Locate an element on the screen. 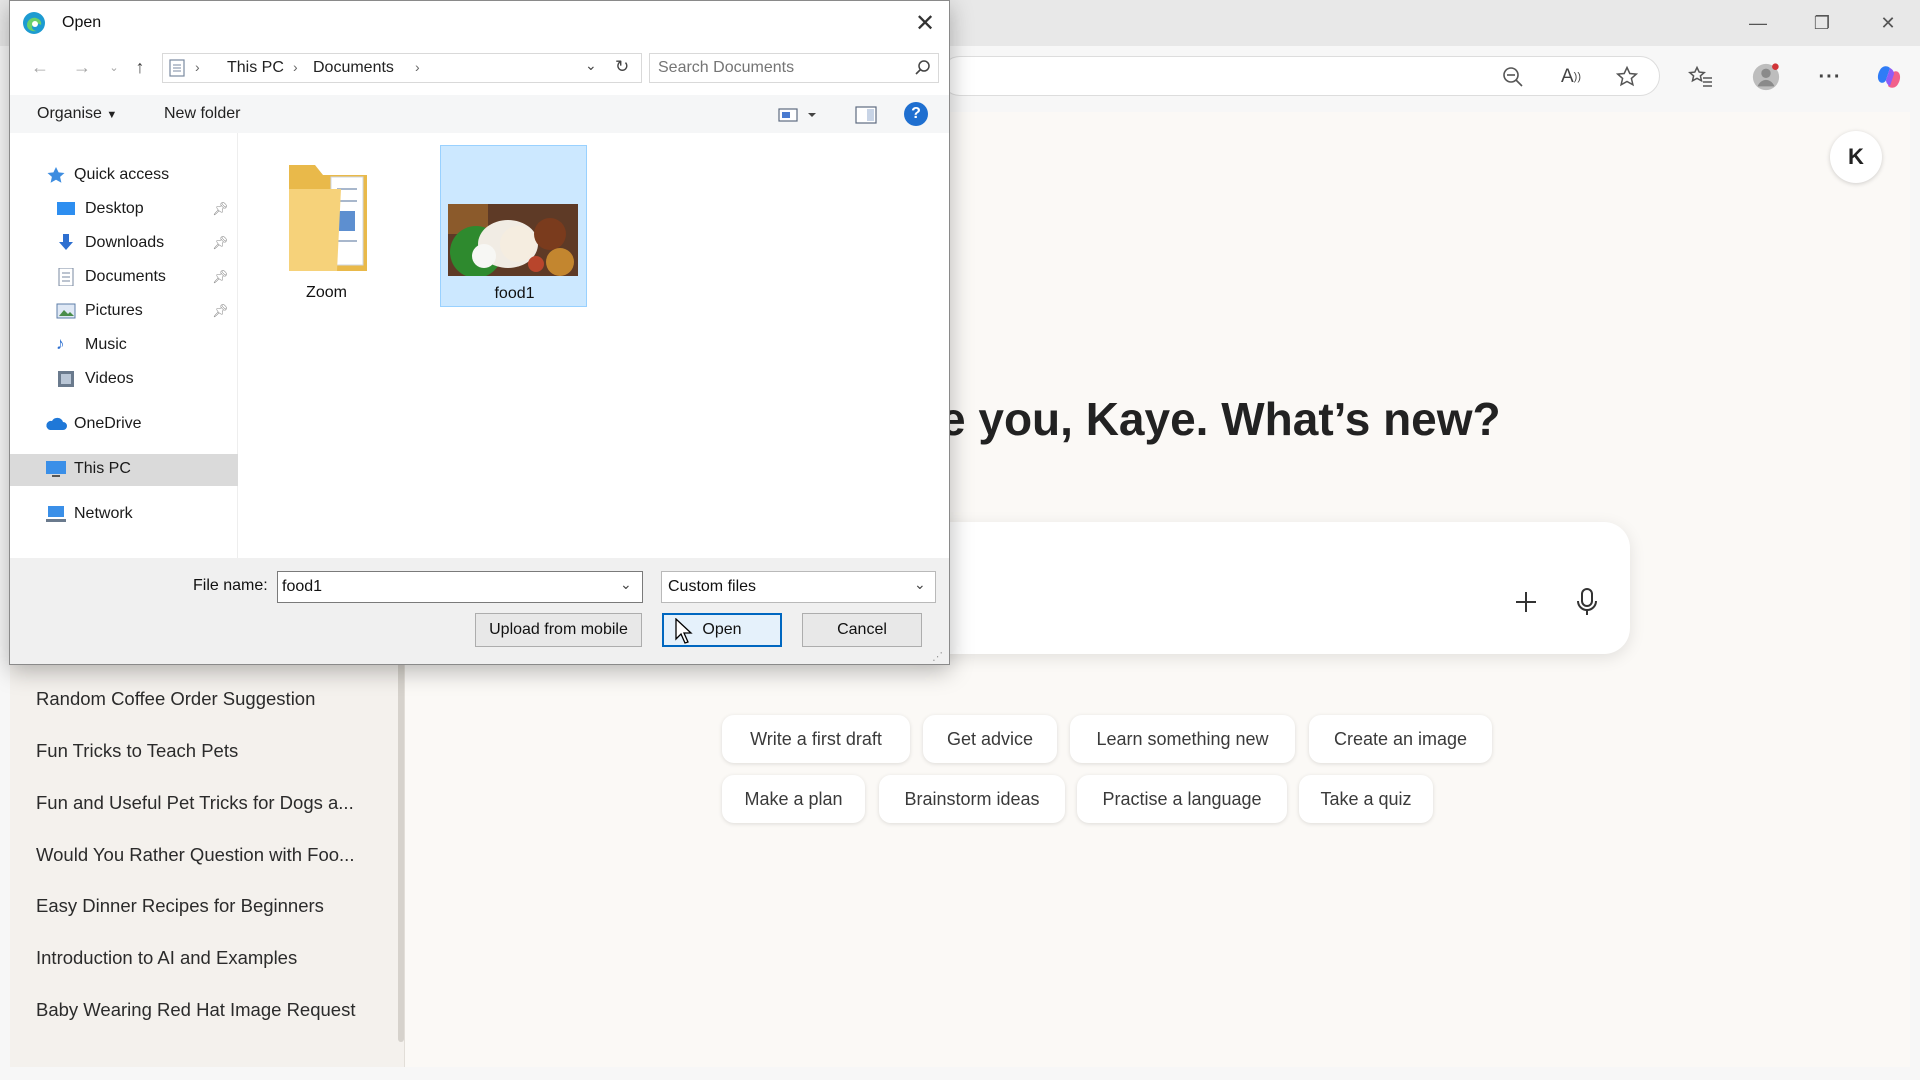  nav-label: Downloads is located at coordinates (125, 242).